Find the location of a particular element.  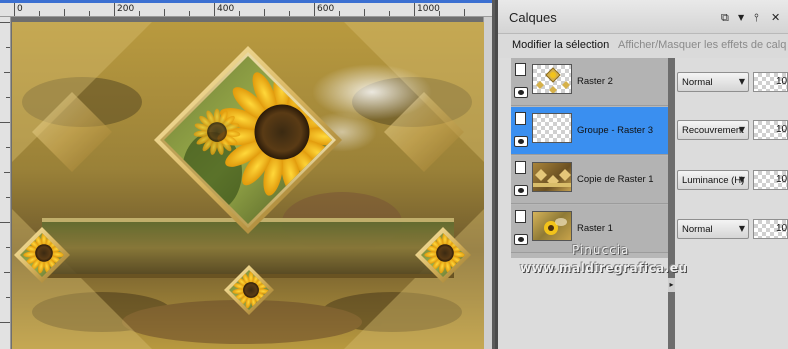

layer-row-raster-2: Raster 2 is located at coordinates (589, 82).